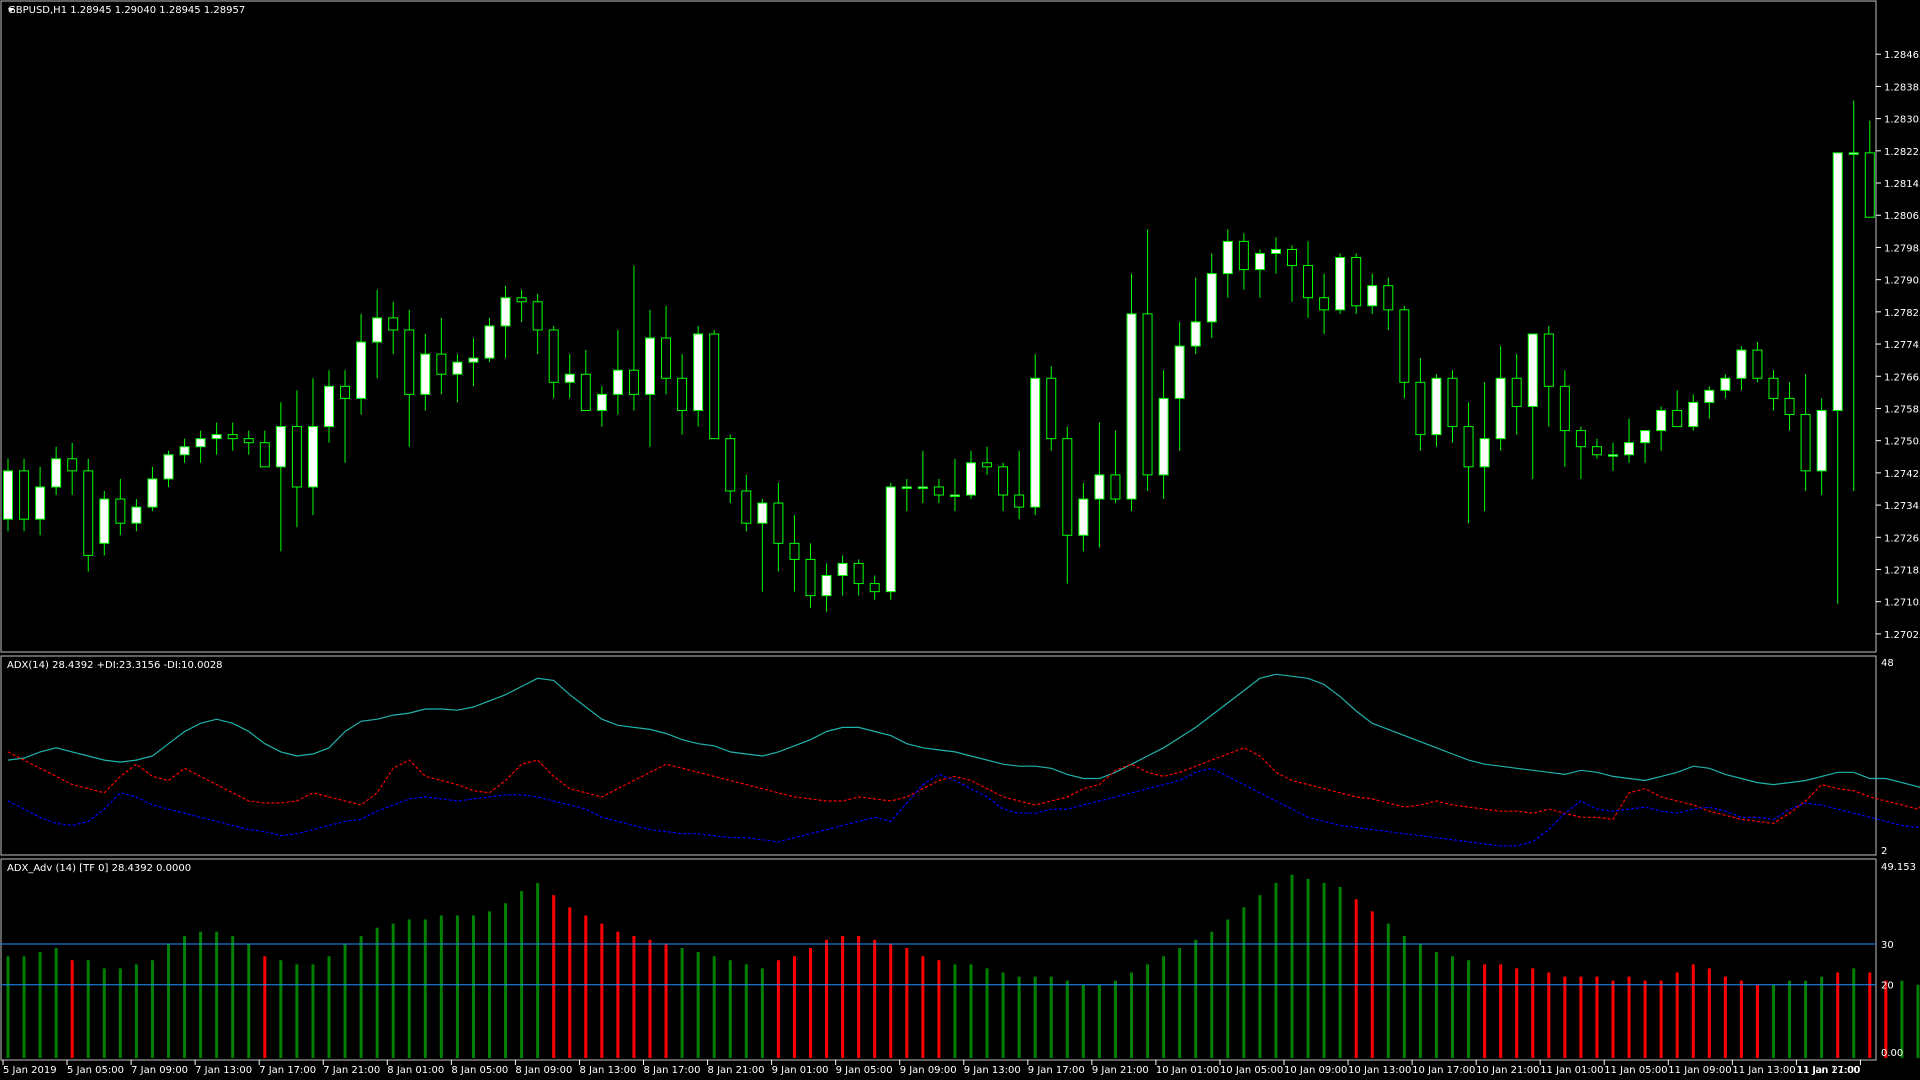  I want to click on adx-main-line, so click(963, 730).